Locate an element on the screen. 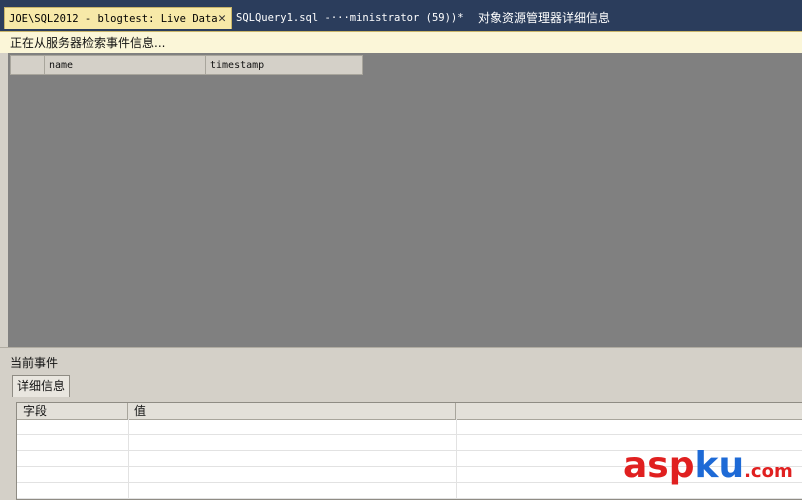 Image resolution: width=802 pixels, height=500 pixels. watermark-logo: aspku.com 免费网站源码下载站! is located at coordinates (710, 473).